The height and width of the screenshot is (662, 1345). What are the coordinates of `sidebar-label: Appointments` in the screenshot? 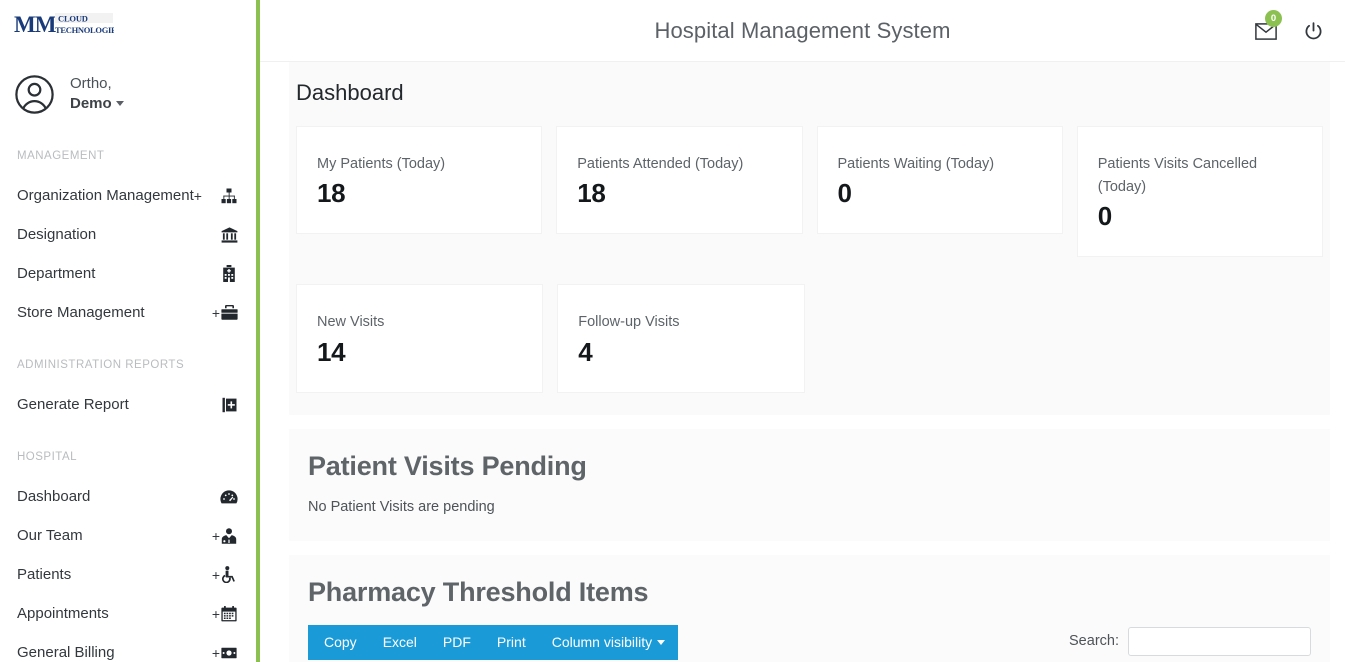 It's located at (63, 613).